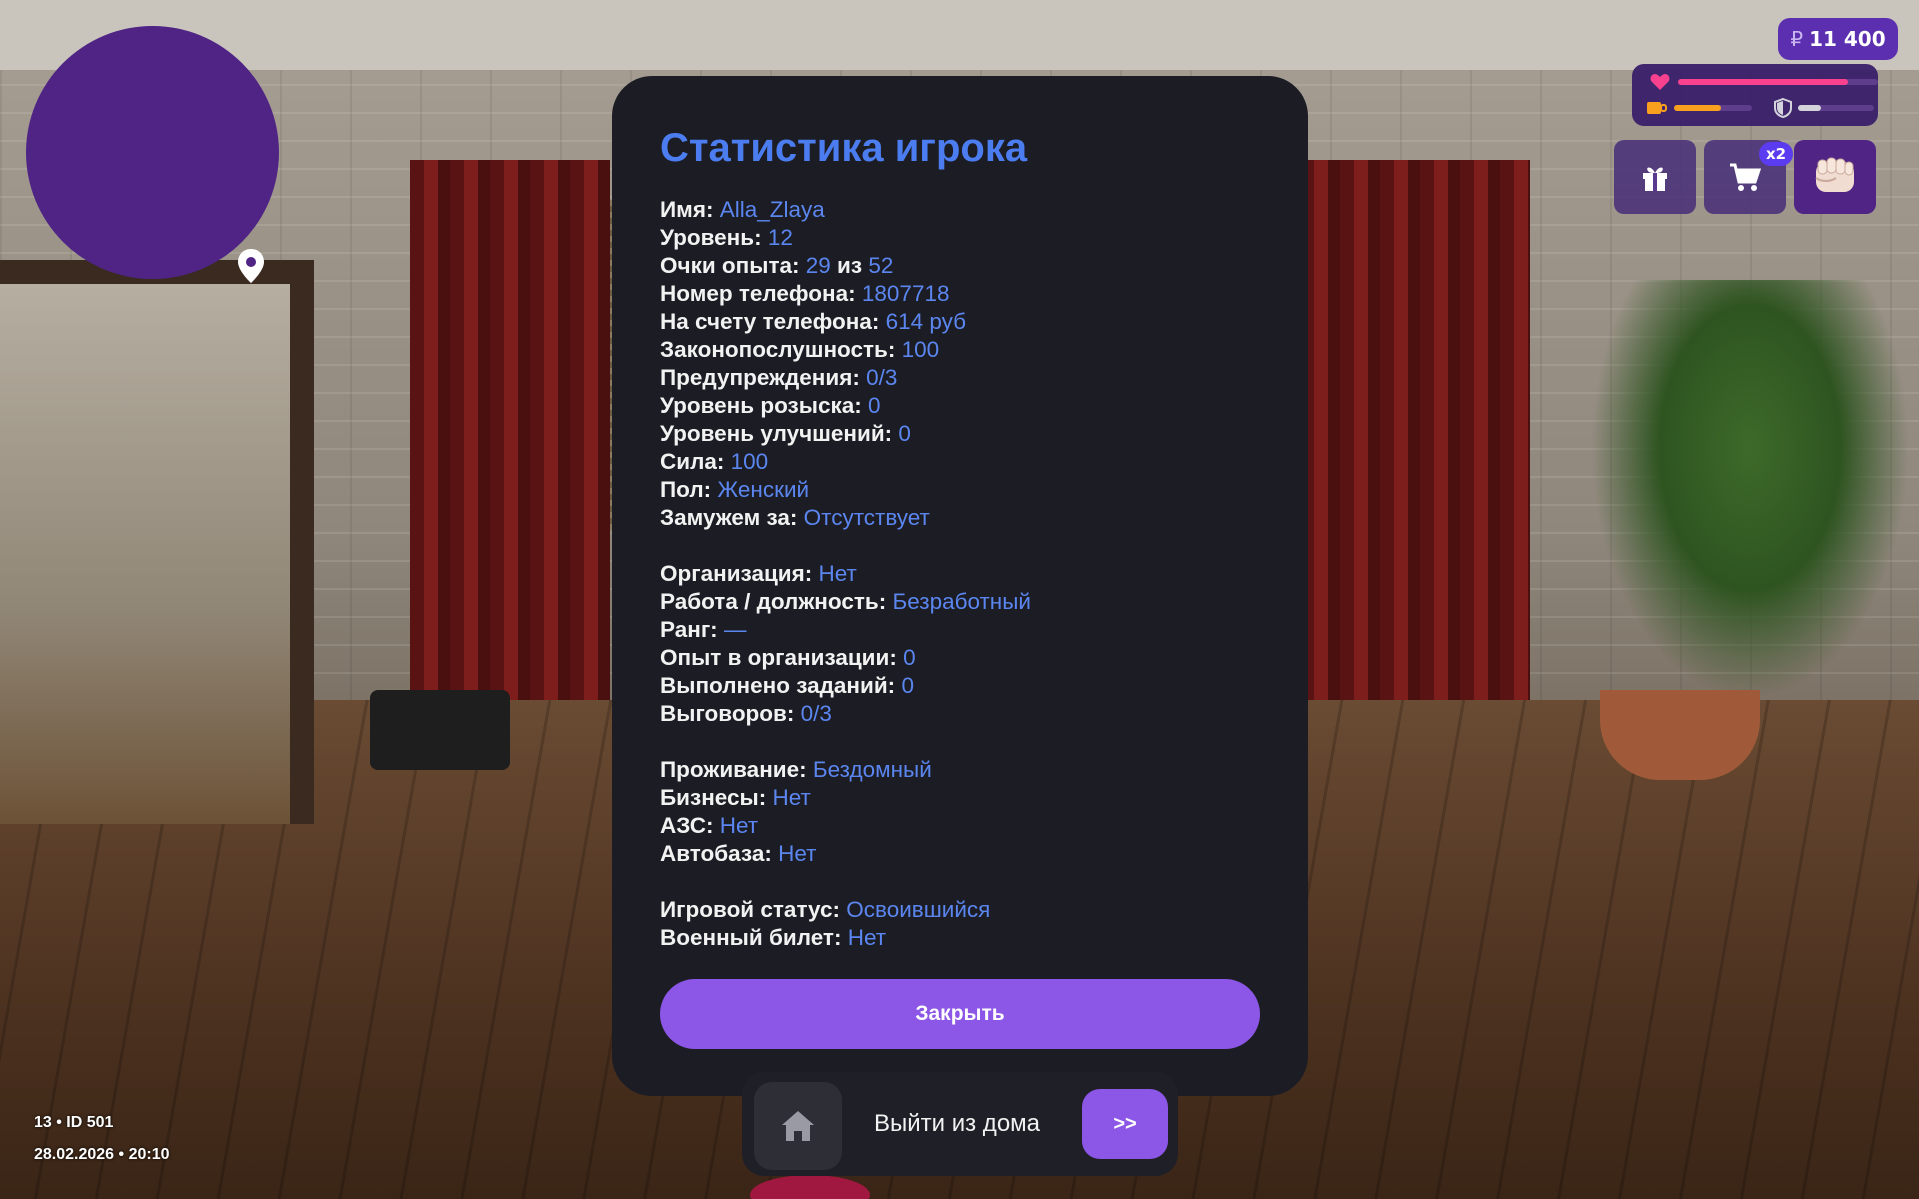 The height and width of the screenshot is (1199, 1919). Describe the element at coordinates (730, 265) in the screenshot. I see `stat-label: Очки опыта:` at that location.